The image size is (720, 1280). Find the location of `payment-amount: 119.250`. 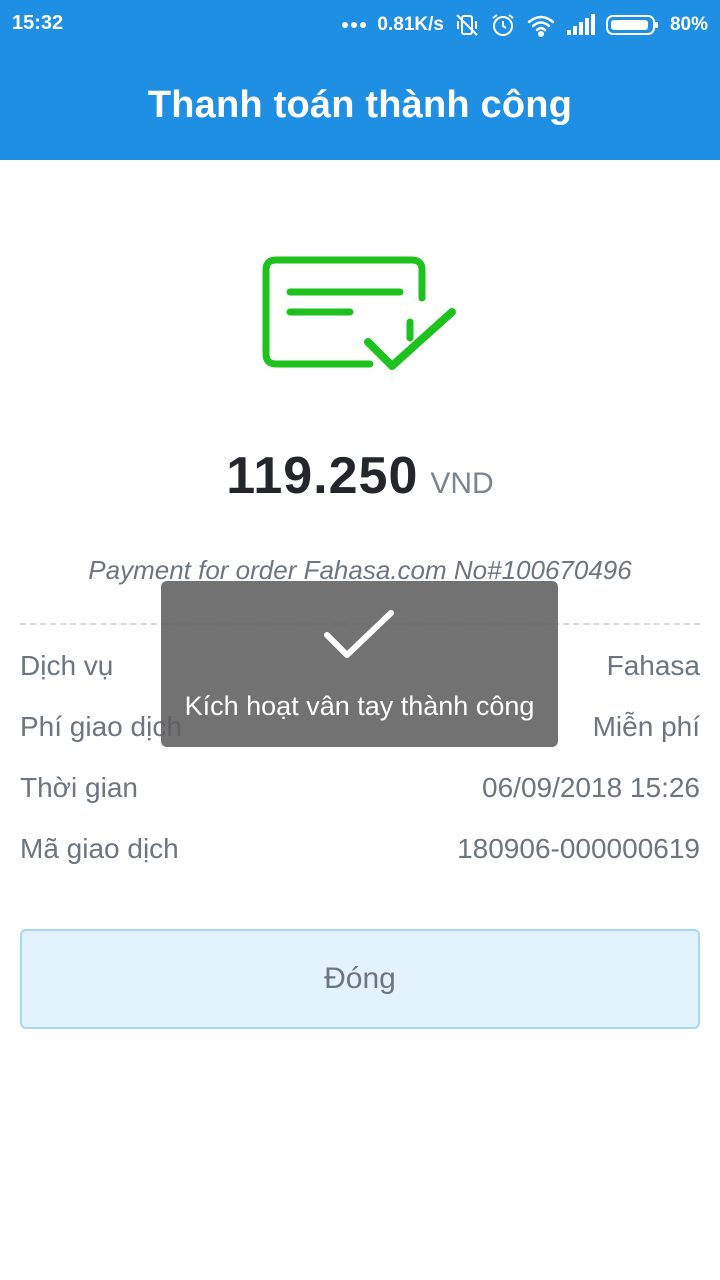

payment-amount: 119.250 is located at coordinates (322, 476).